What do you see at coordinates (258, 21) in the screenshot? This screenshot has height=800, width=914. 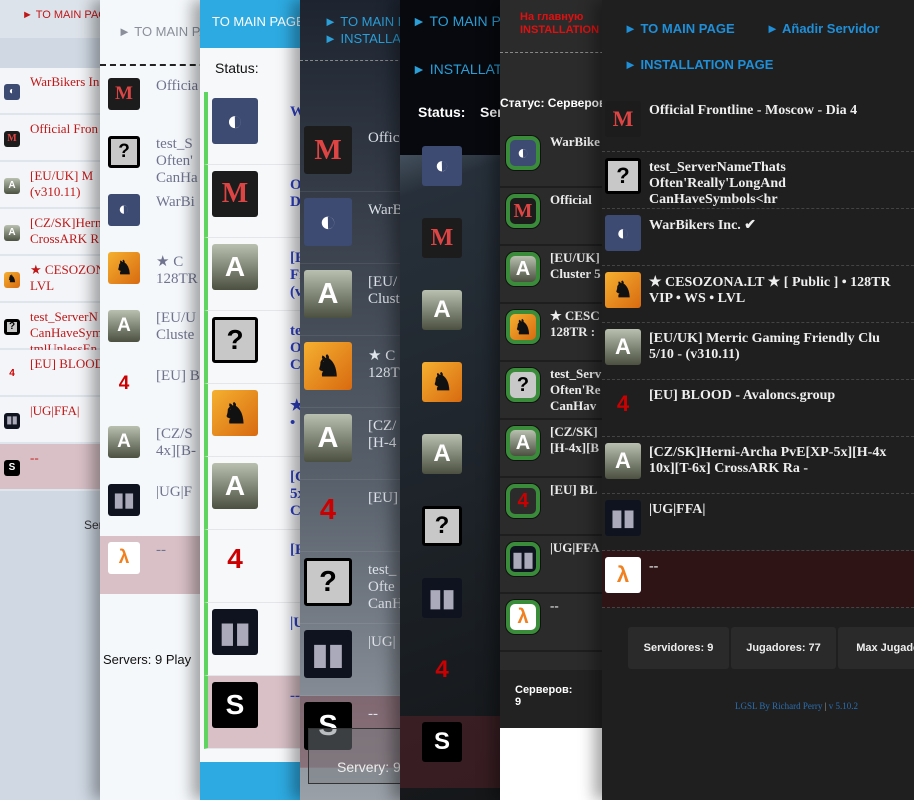 I see `nav-link: TO MAIN PAGE` at bounding box center [258, 21].